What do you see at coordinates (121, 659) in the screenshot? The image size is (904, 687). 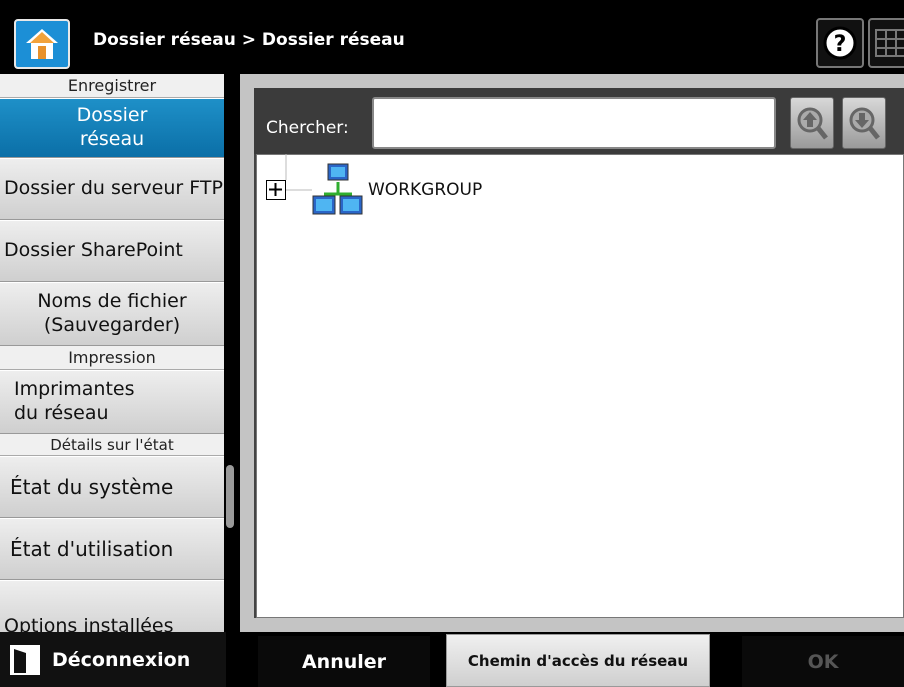 I see `logout-label: Déconnexion` at bounding box center [121, 659].